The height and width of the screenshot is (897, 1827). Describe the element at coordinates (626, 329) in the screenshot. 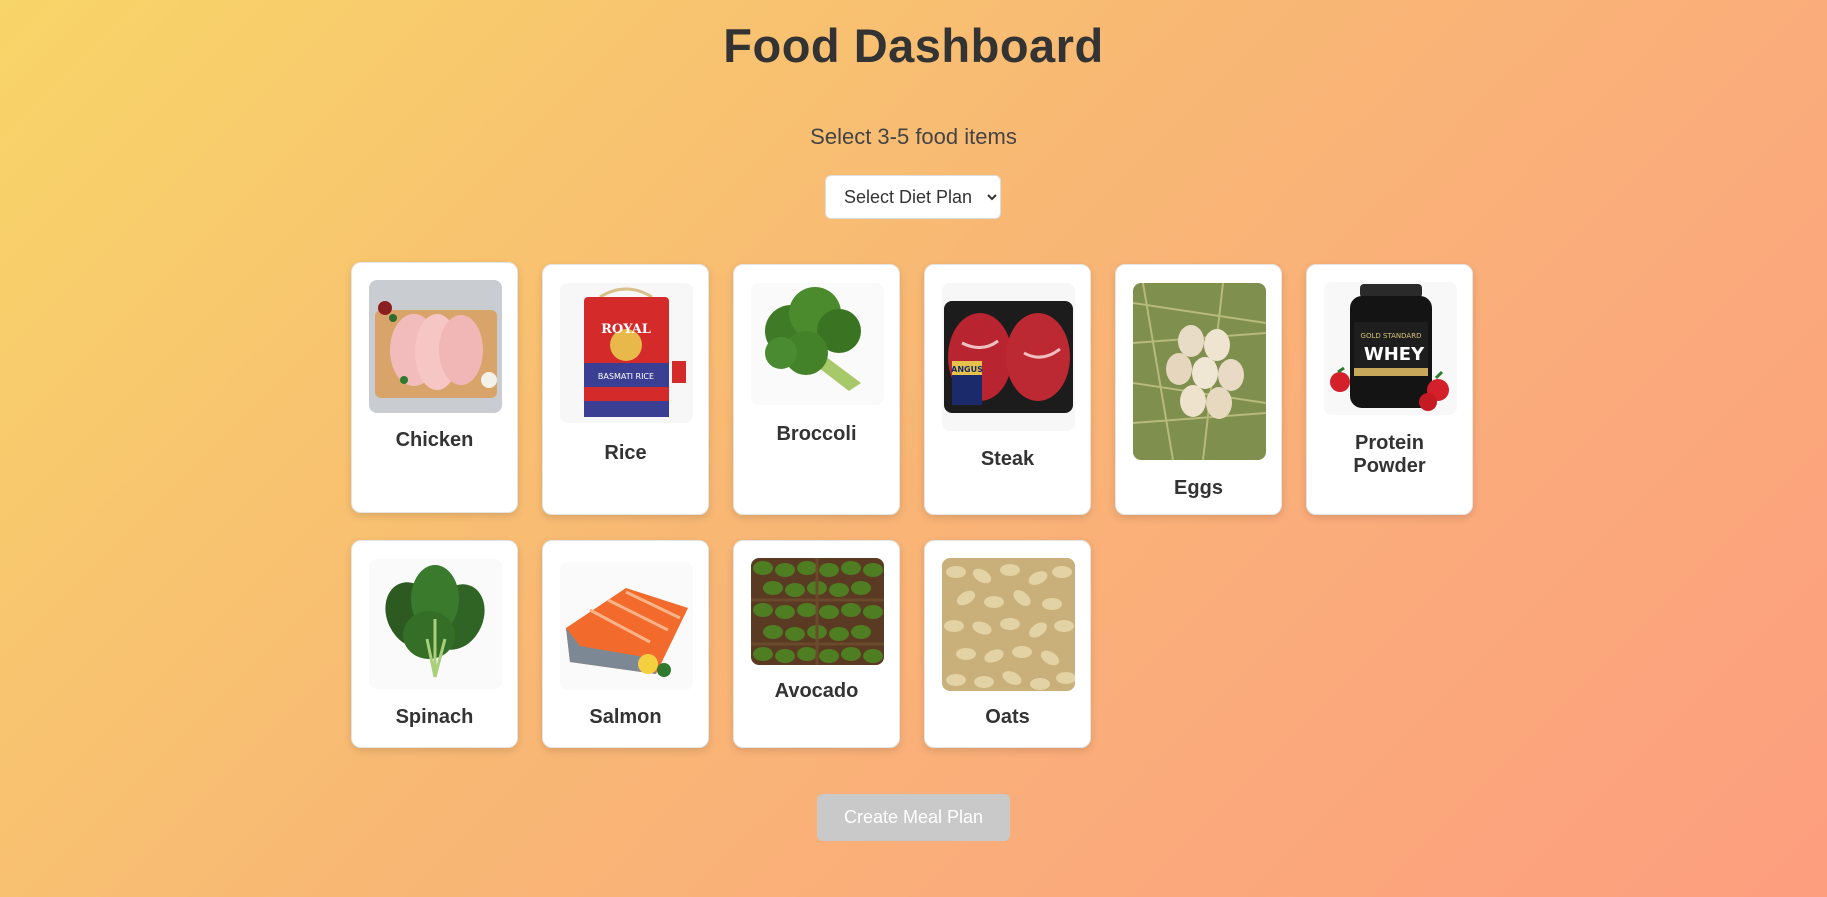

I see `rice-bag-lettering: ROYAL` at that location.